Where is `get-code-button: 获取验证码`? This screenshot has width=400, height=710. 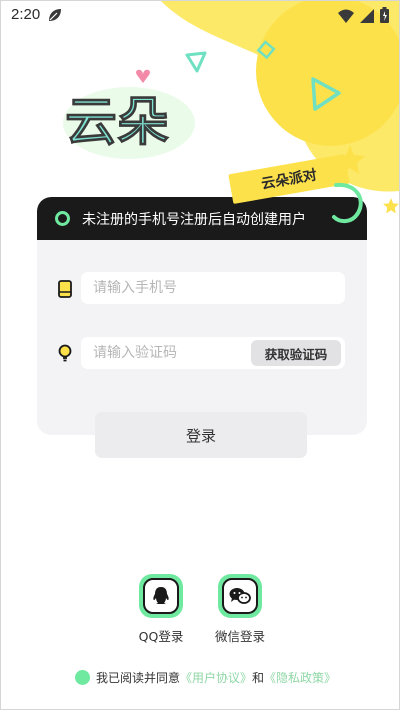 get-code-button: 获取验证码 is located at coordinates (296, 353).